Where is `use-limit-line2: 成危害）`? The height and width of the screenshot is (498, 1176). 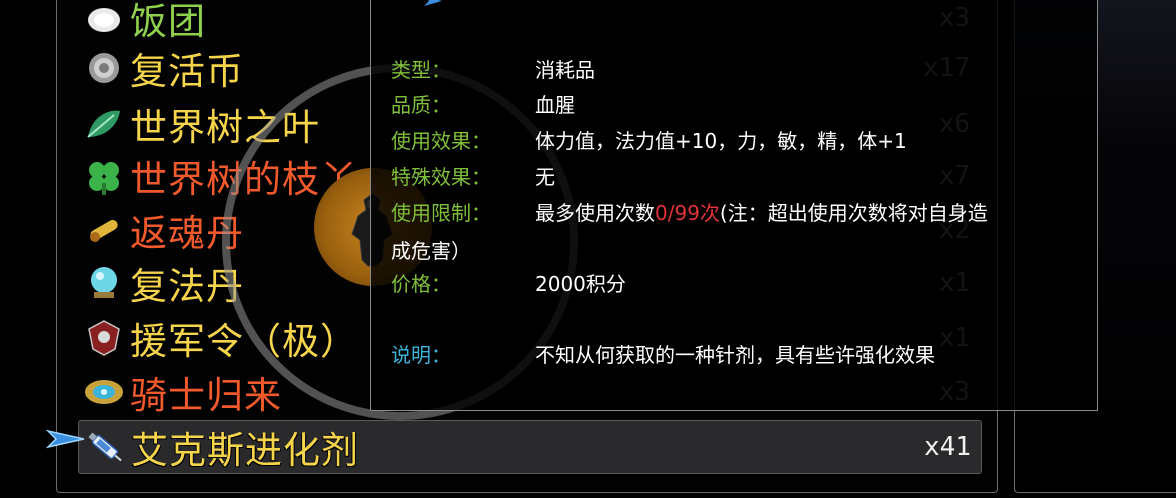 use-limit-line2: 成危害） is located at coordinates (431, 251).